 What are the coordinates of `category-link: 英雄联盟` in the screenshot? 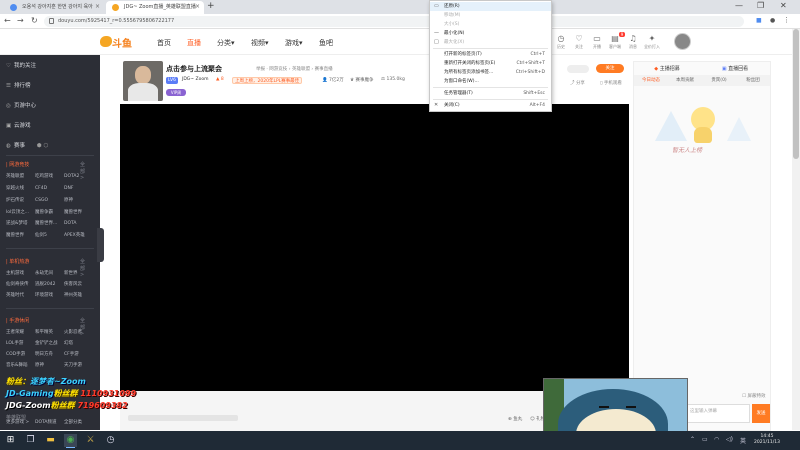 It's located at (20, 178).